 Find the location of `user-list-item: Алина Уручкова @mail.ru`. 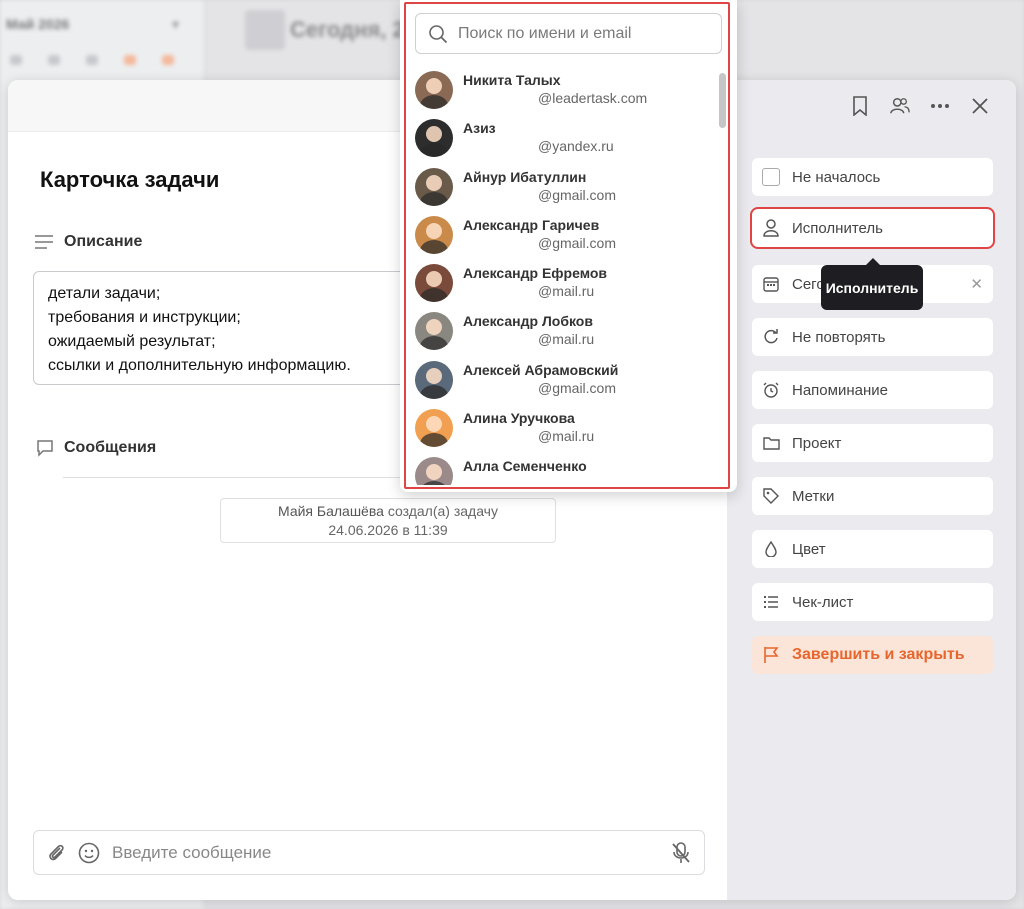

user-list-item: Алина Уручкова @mail.ru is located at coordinates (563, 427).